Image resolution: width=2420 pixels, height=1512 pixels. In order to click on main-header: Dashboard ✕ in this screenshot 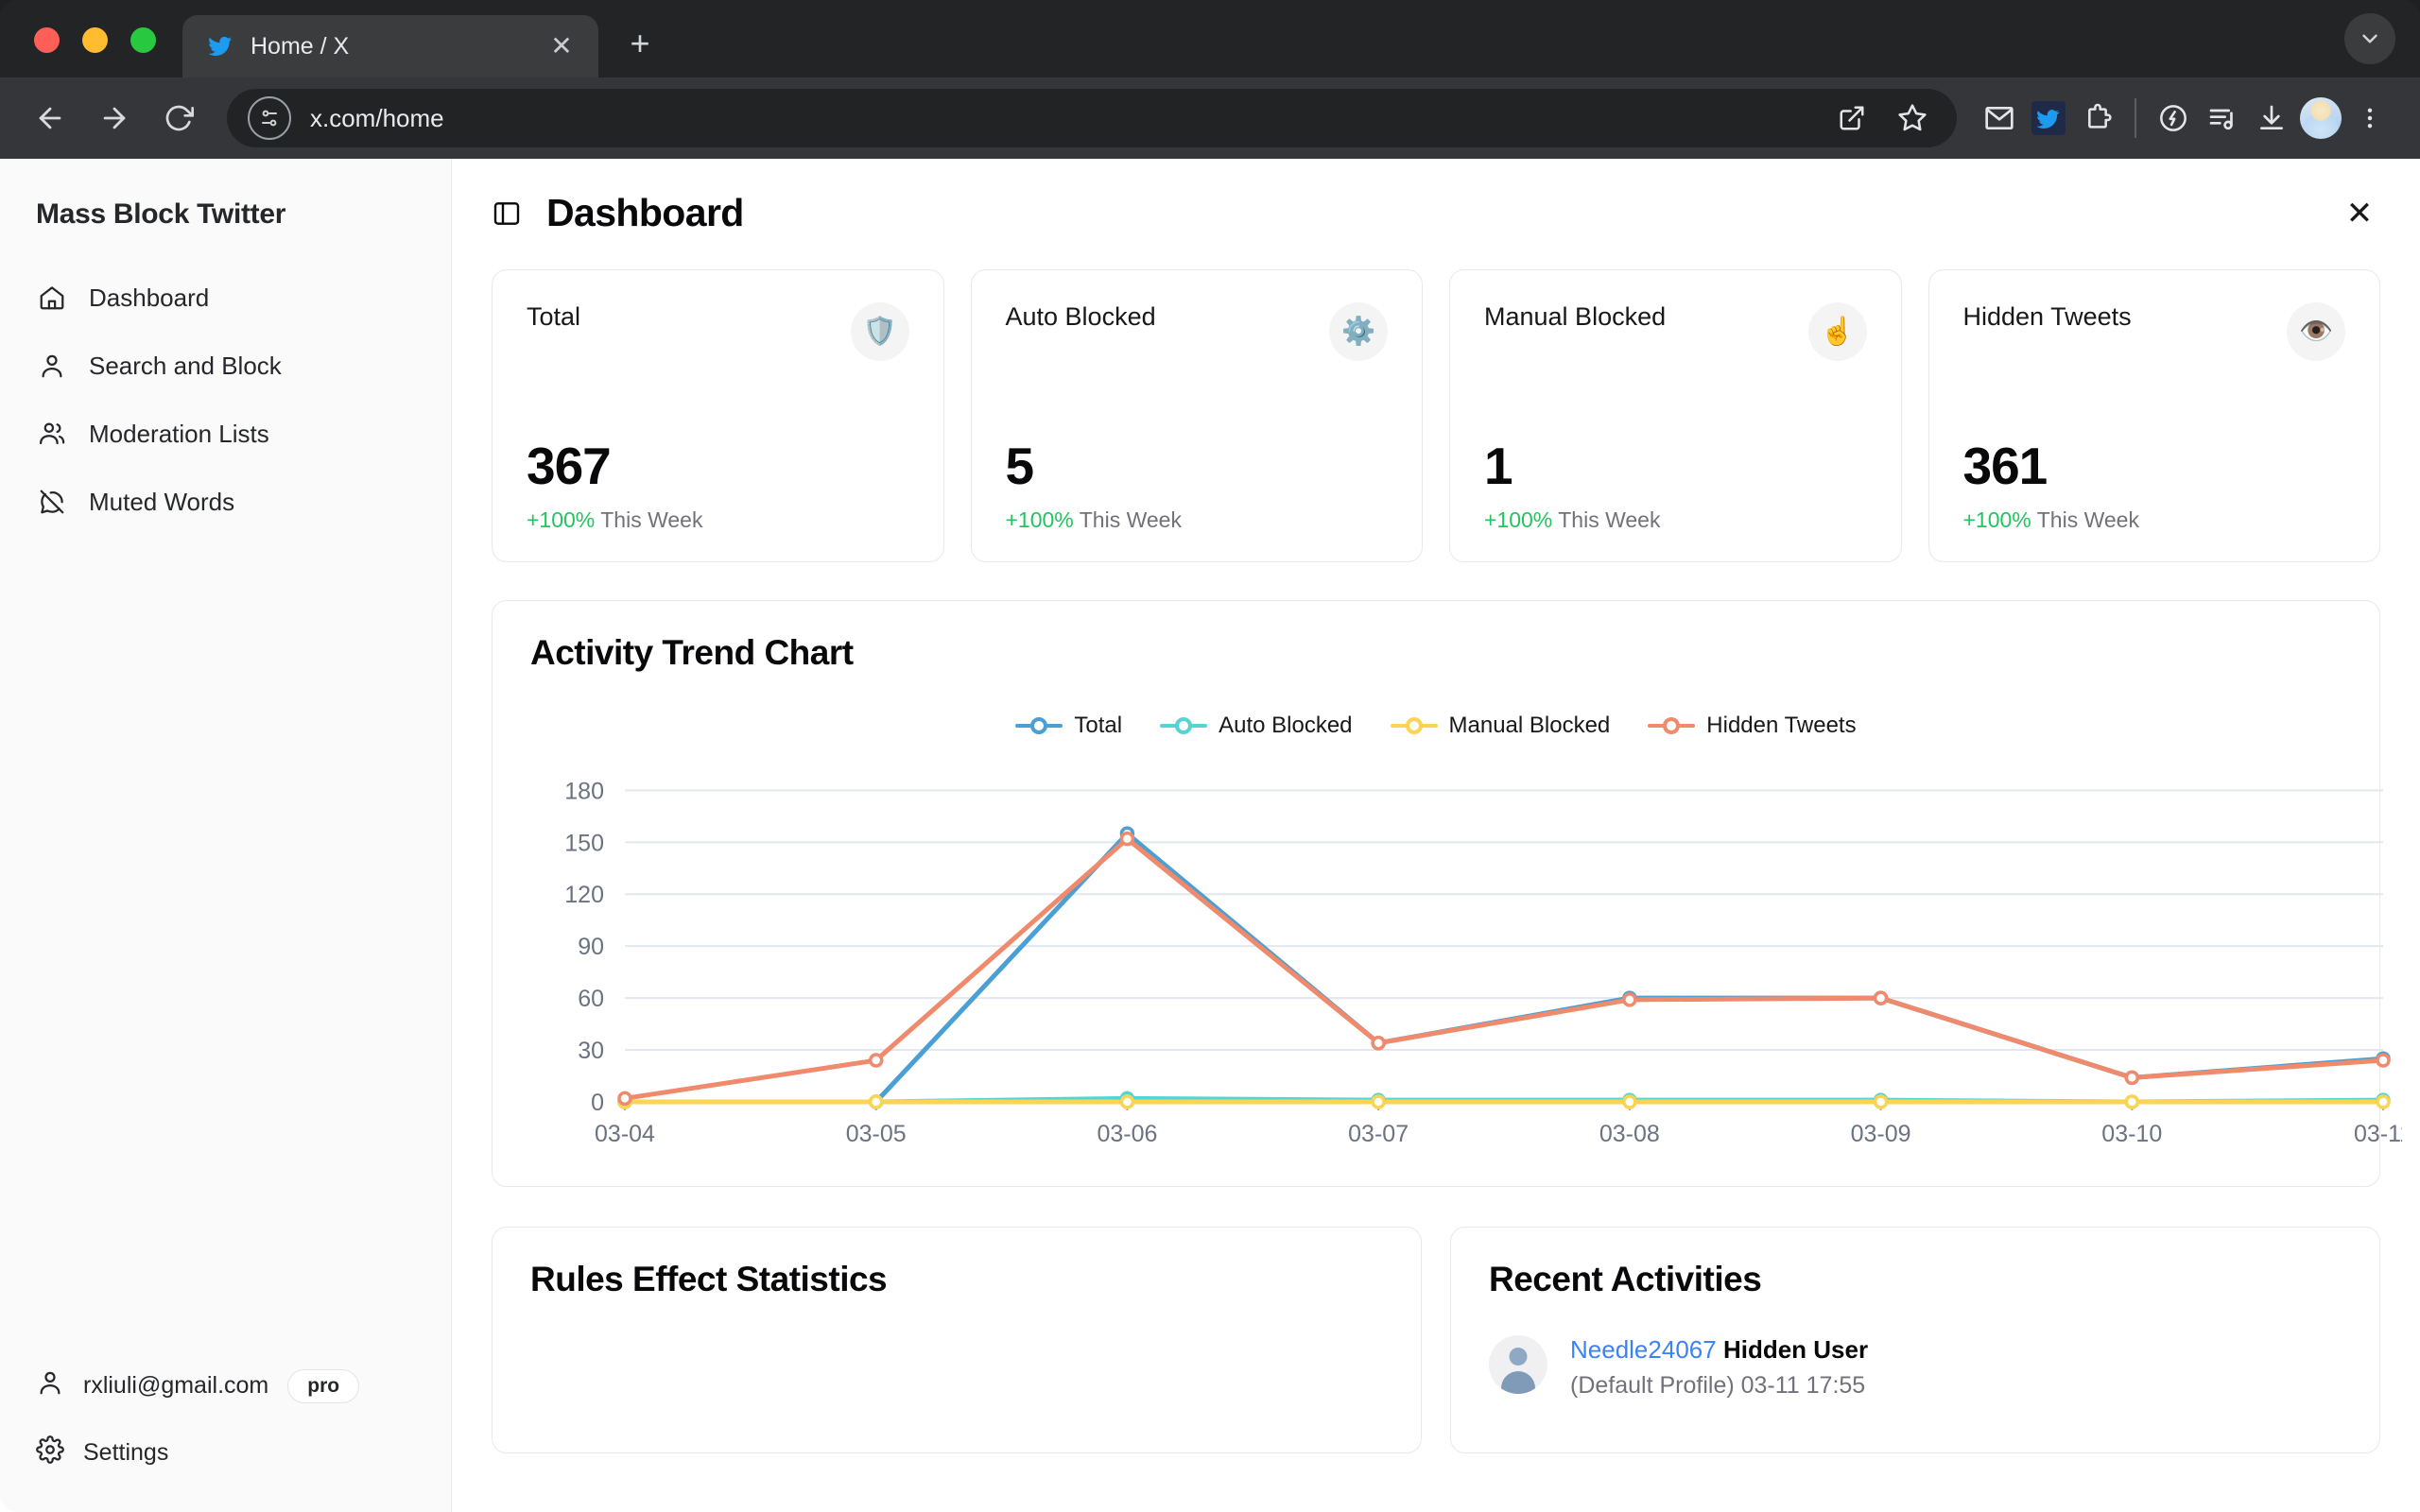, I will do `click(1436, 197)`.